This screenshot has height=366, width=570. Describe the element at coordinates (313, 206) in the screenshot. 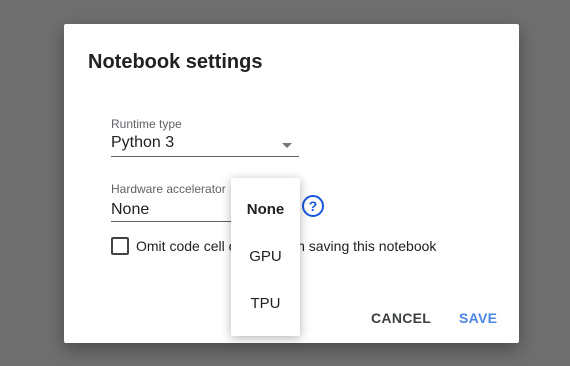

I see `help-icon: ?` at that location.